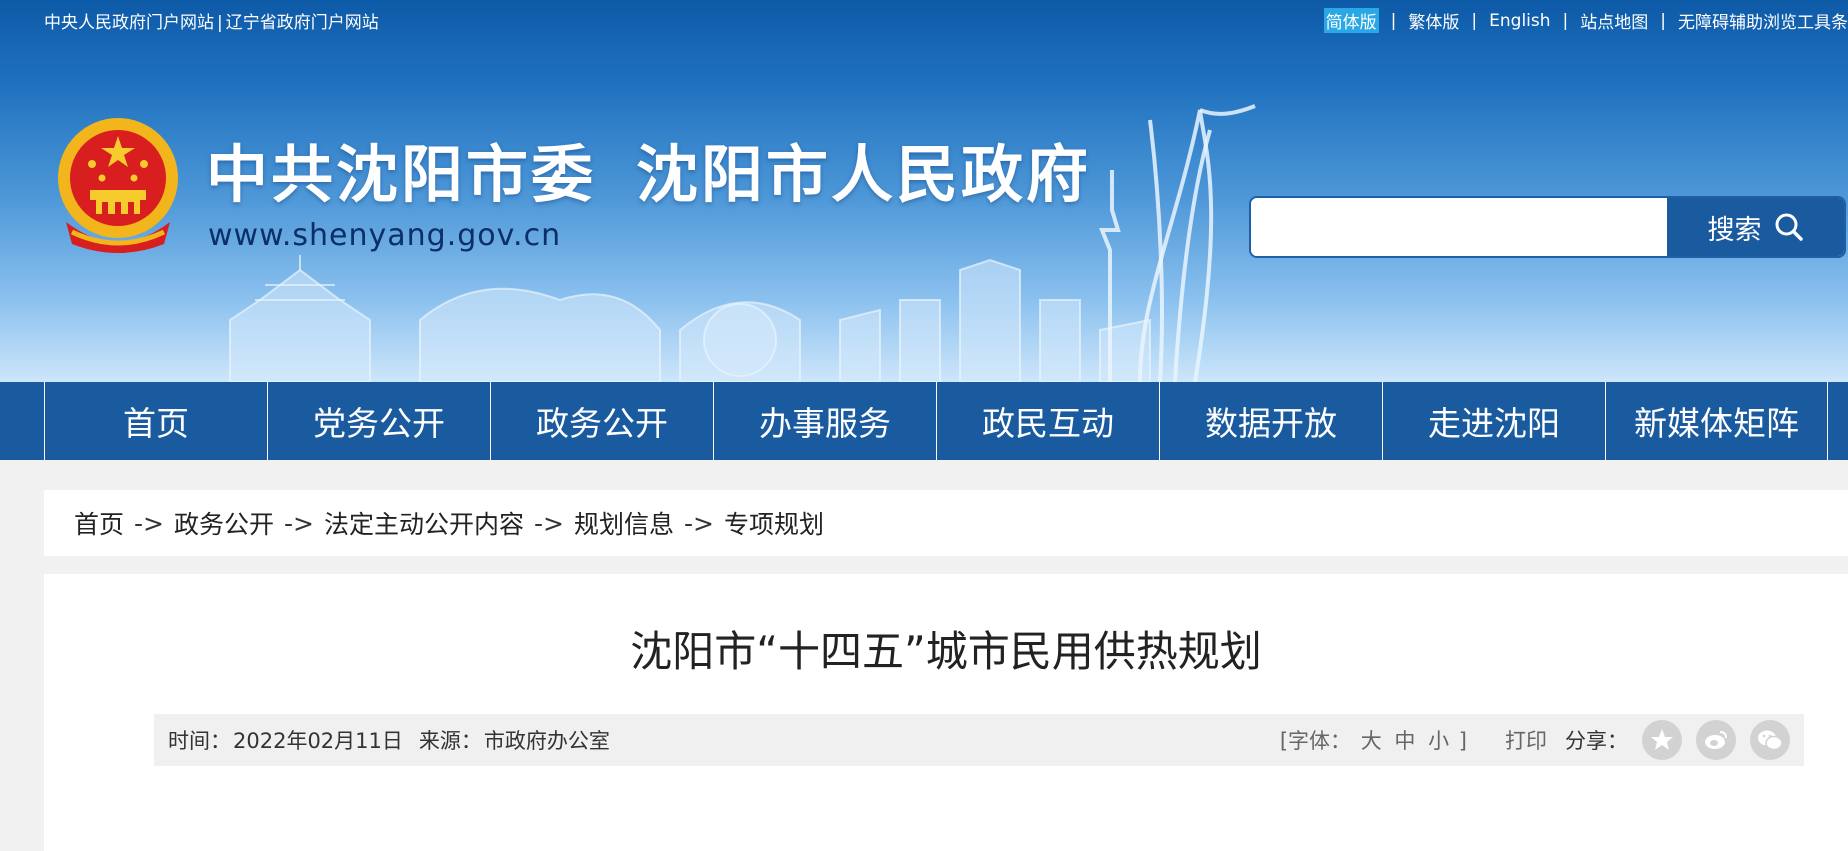 Image resolution: width=1848 pixels, height=851 pixels. I want to click on nav-item-government-affairs: 政务公开, so click(601, 421).